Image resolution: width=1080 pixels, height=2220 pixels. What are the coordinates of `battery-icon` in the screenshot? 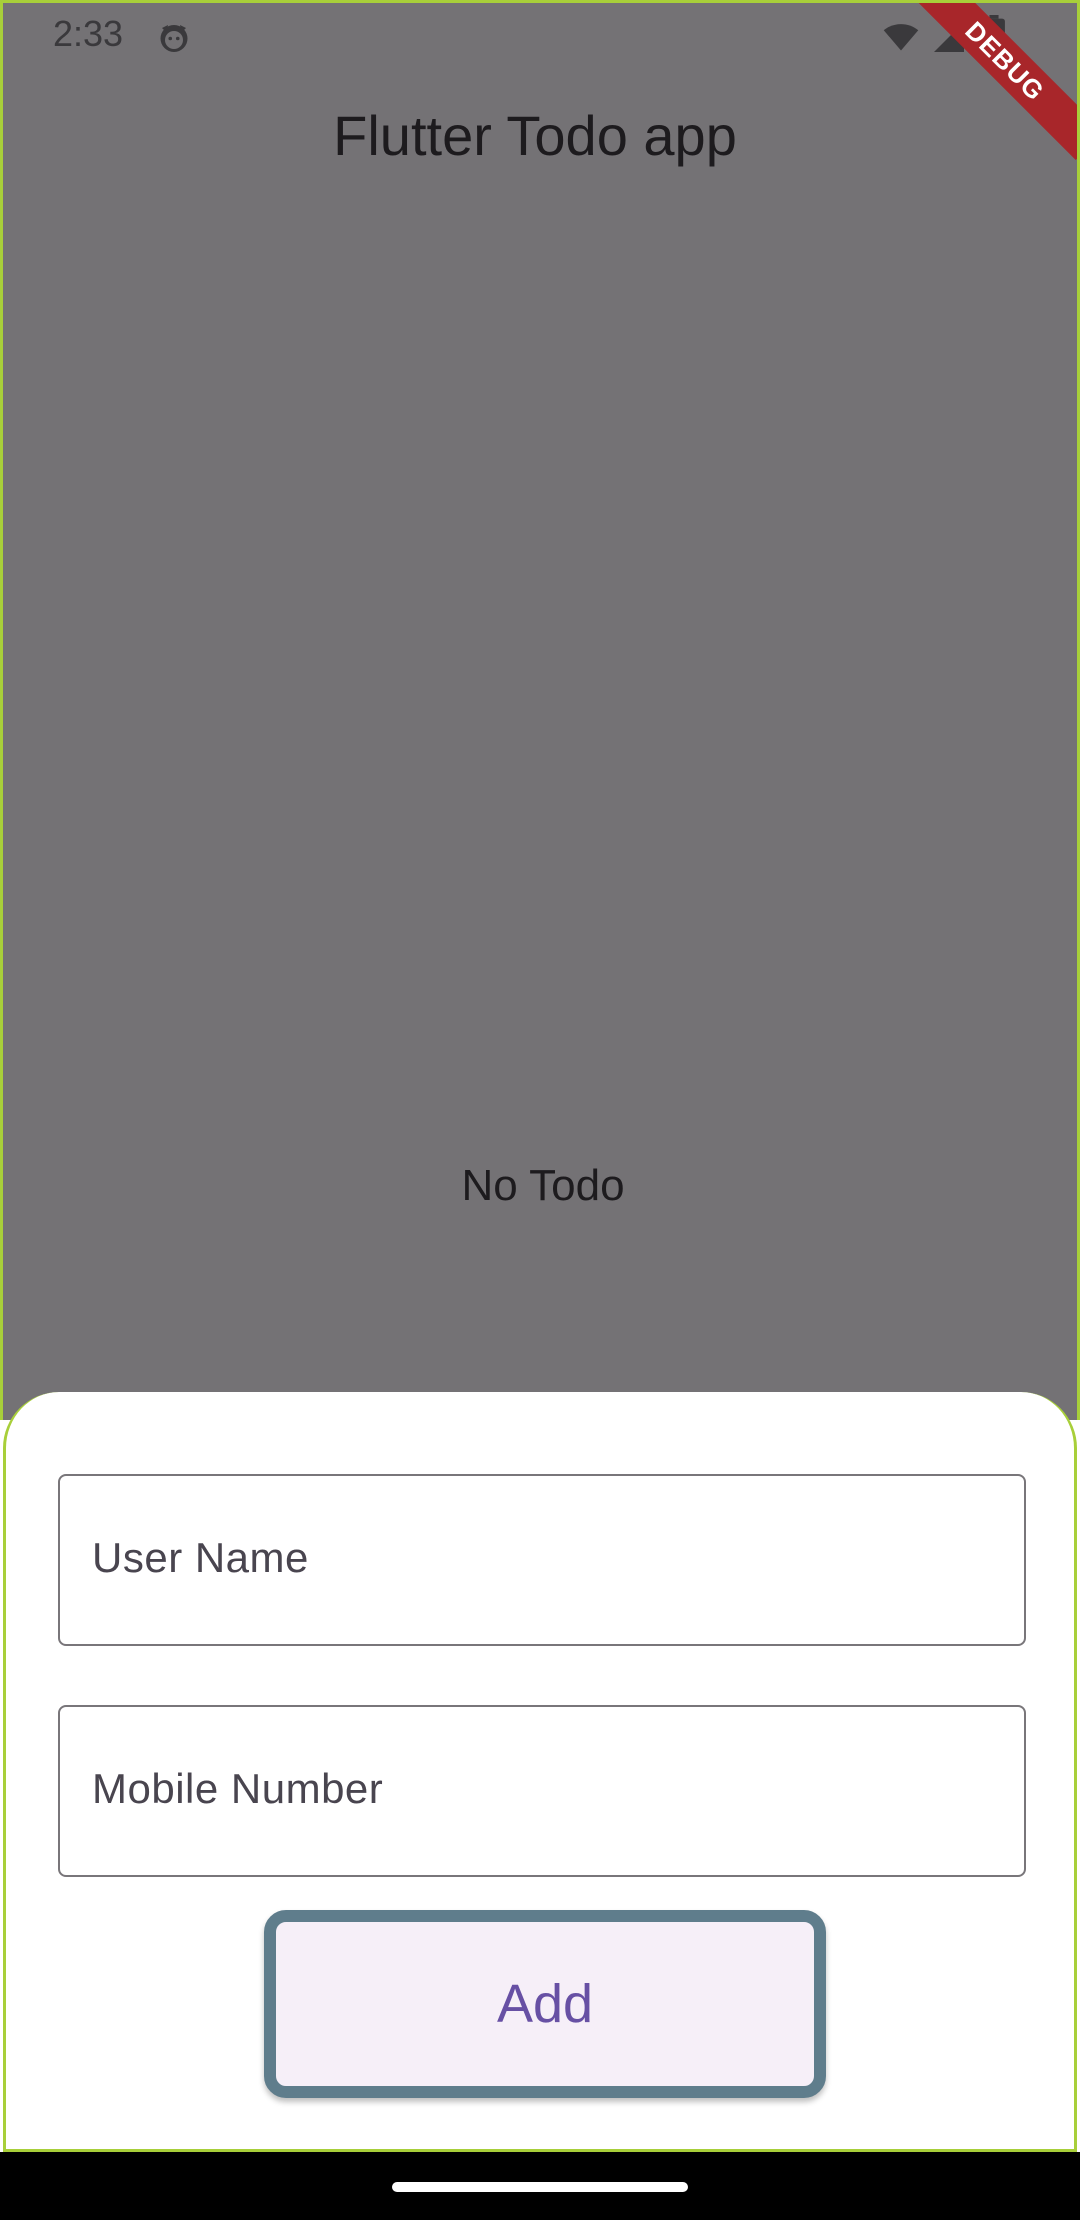 It's located at (994, 35).